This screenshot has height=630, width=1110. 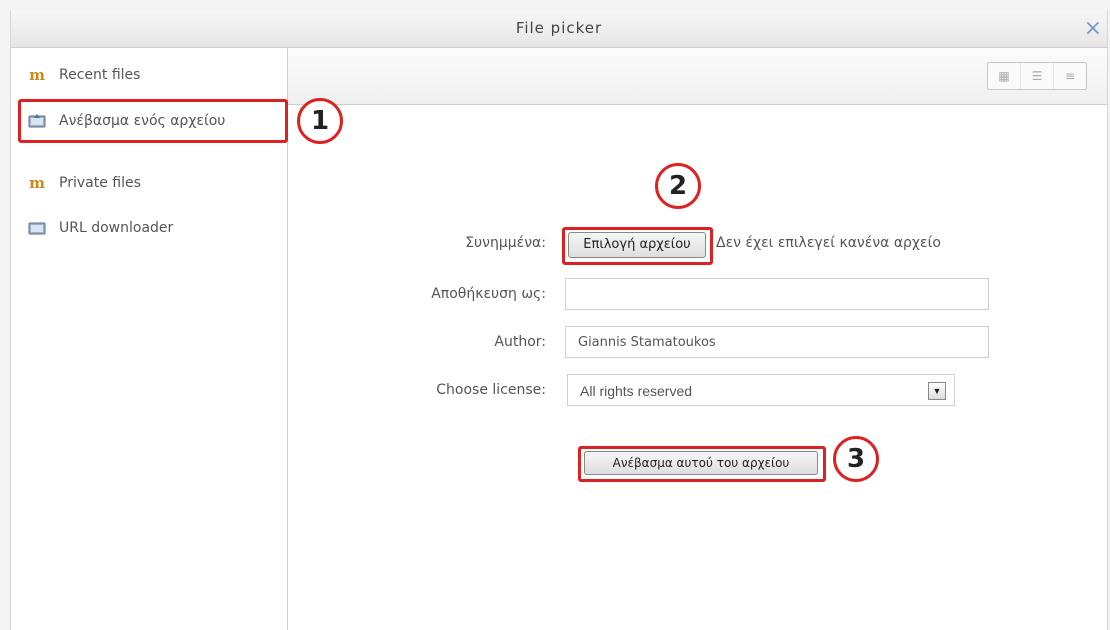 What do you see at coordinates (697, 76) in the screenshot?
I see `picker-toolbar: ▦ ☰ ≡` at bounding box center [697, 76].